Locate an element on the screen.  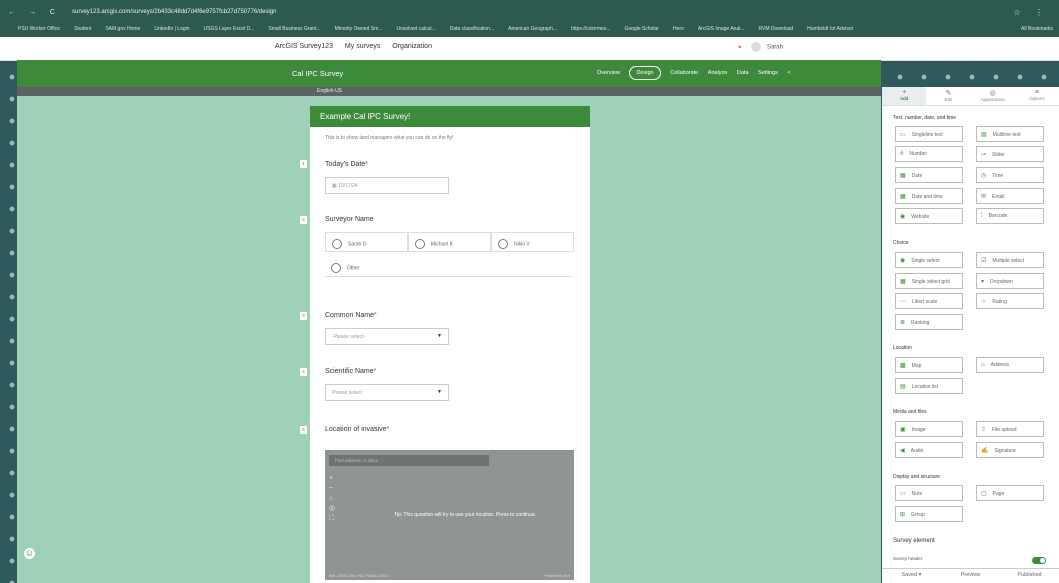
item-signature: ✍ Signature is located at coordinates (1010, 450).